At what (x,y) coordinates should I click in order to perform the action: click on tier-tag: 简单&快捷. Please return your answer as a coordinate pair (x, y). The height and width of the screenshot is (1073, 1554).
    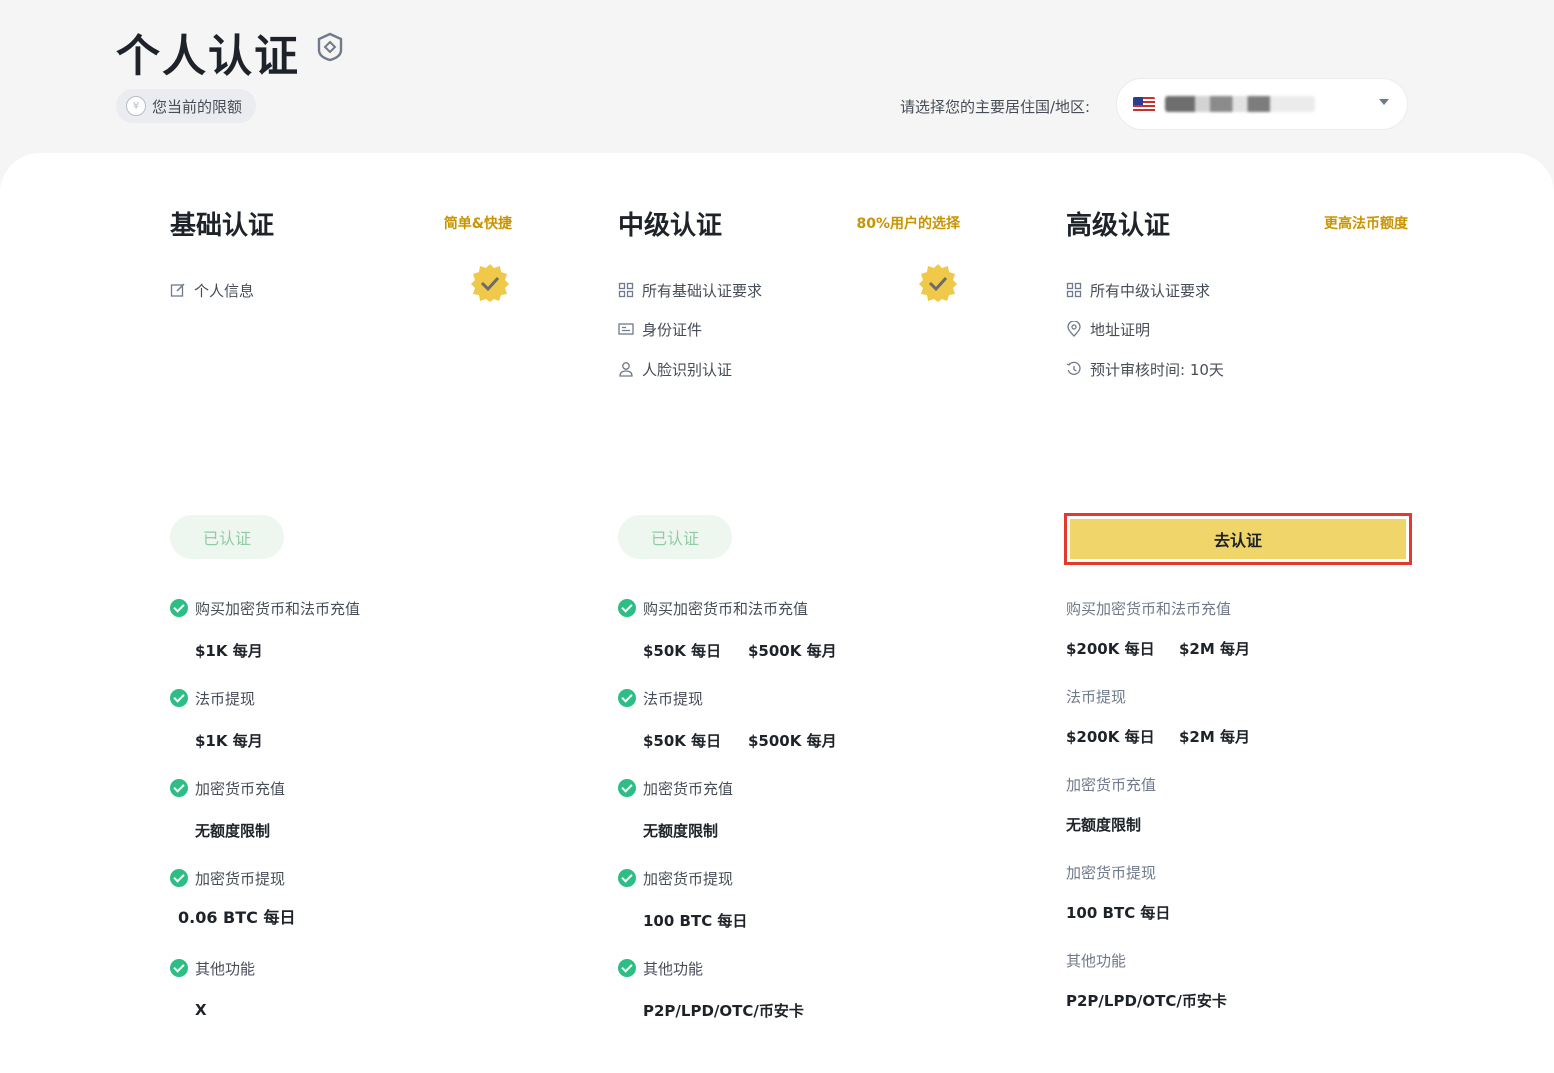
    Looking at the image, I should click on (477, 224).